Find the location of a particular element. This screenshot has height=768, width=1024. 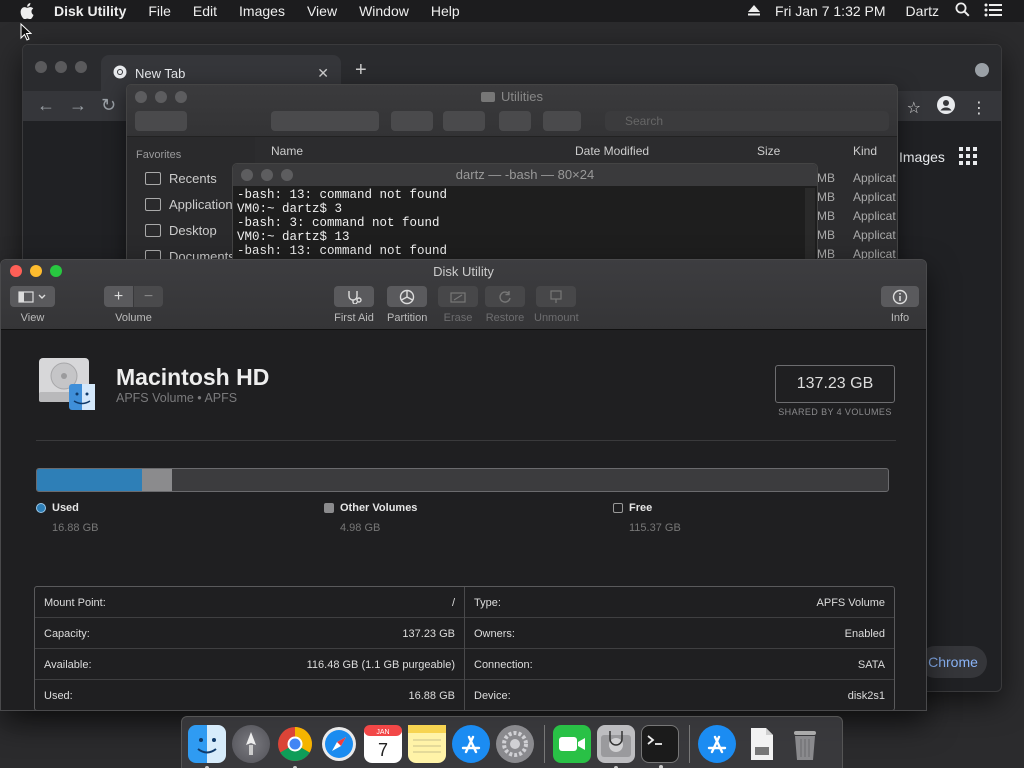

menu-edit: Edit is located at coordinates (205, 11).